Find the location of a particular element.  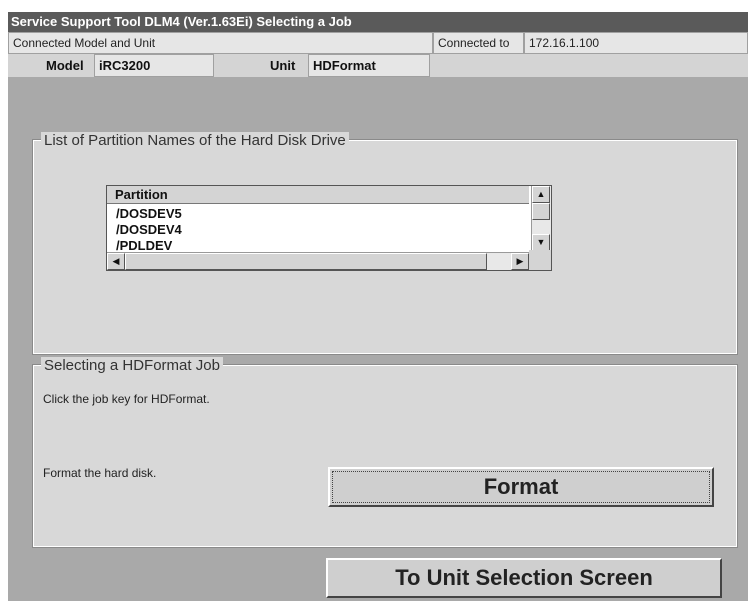

ip-address: 172.16.1.100 is located at coordinates (636, 43).